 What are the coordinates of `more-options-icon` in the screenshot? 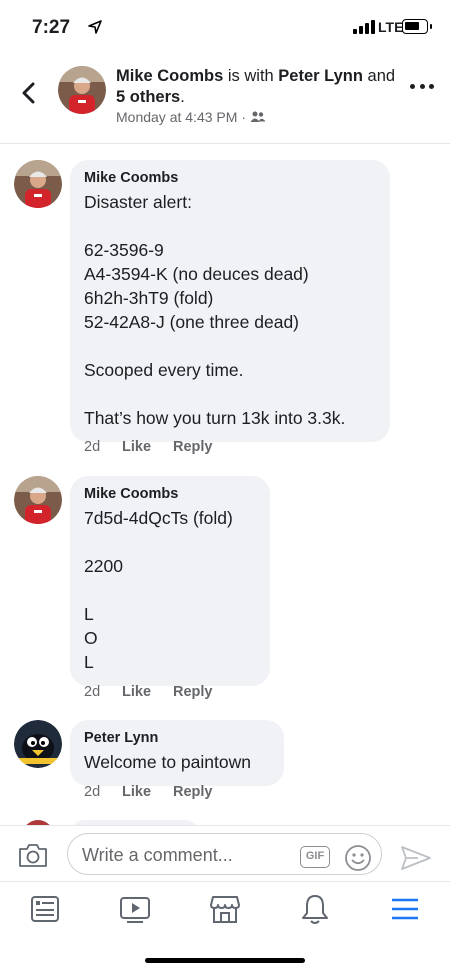 It's located at (422, 88).